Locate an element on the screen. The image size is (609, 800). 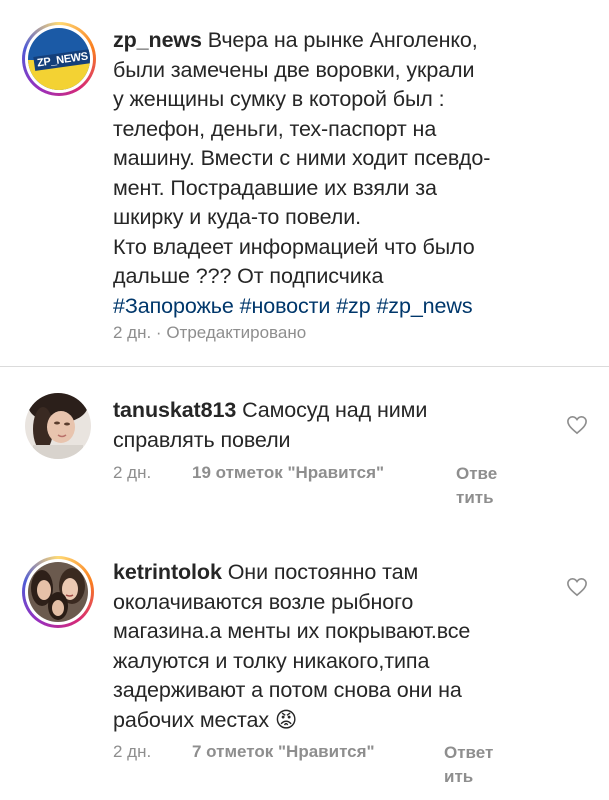
hashtag-link: #zp is located at coordinates (353, 306).